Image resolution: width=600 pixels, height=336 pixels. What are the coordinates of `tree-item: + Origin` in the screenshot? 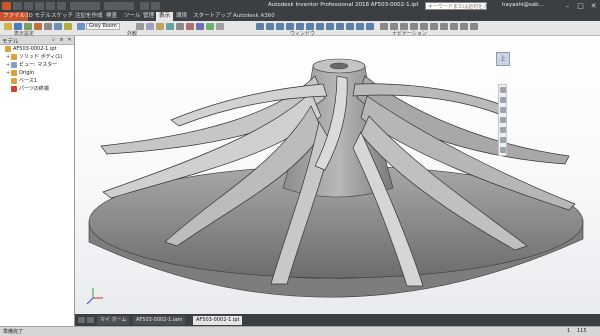 It's located at (37, 73).